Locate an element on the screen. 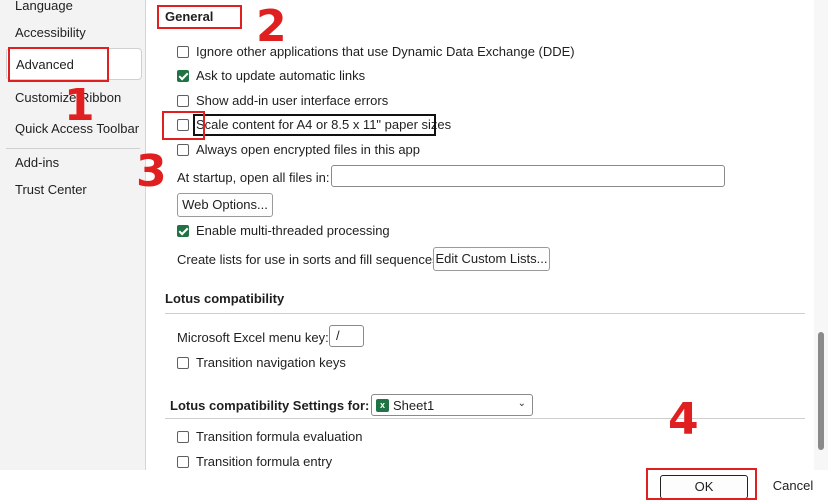 The width and height of the screenshot is (840, 500). annotation-number-1: 1 is located at coordinates (79, 105).